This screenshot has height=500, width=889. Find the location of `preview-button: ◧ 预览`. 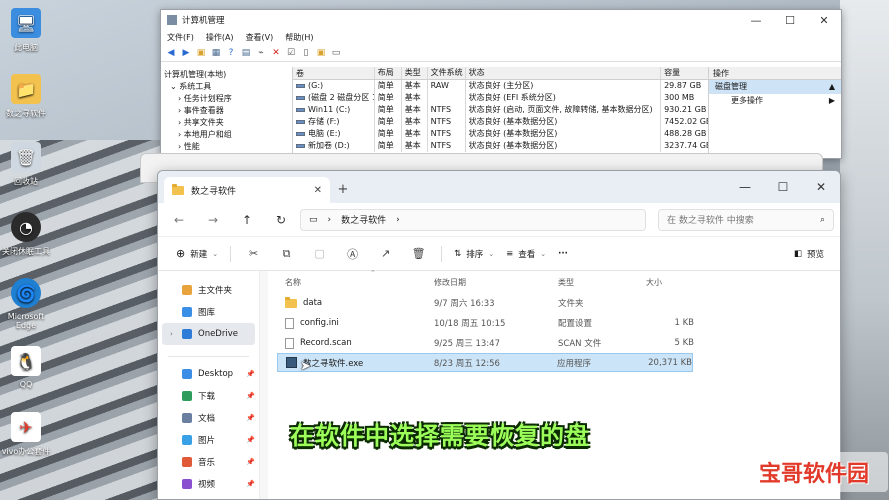

preview-button: ◧ 预览 is located at coordinates (809, 254).